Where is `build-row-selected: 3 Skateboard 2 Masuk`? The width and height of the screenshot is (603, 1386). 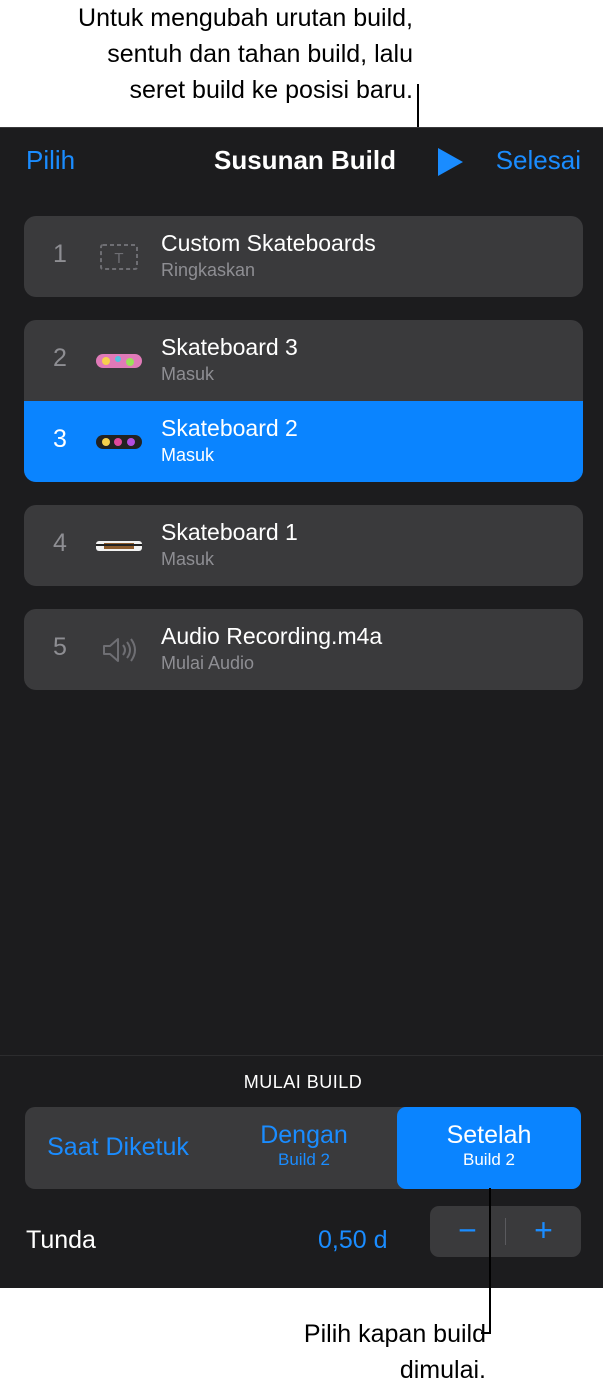 build-row-selected: 3 Skateboard 2 Masuk is located at coordinates (303, 441).